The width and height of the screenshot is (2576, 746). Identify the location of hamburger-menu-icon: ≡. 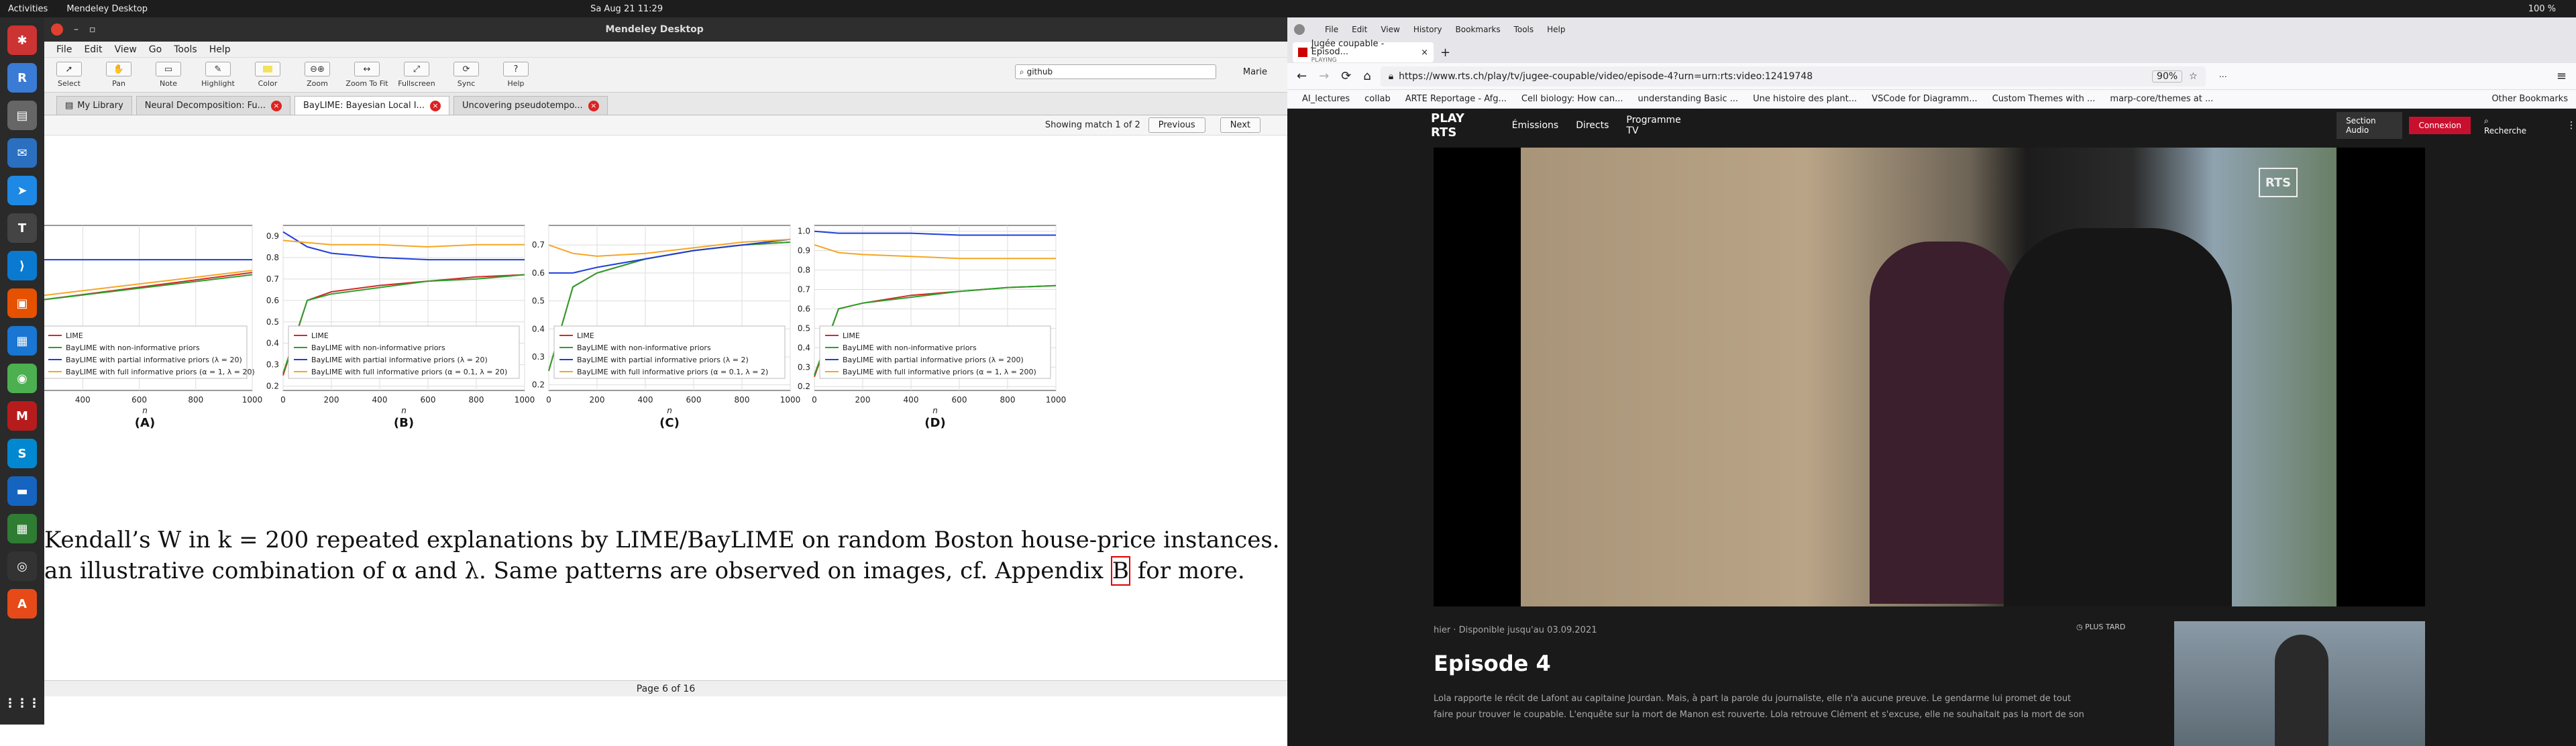
(2562, 76).